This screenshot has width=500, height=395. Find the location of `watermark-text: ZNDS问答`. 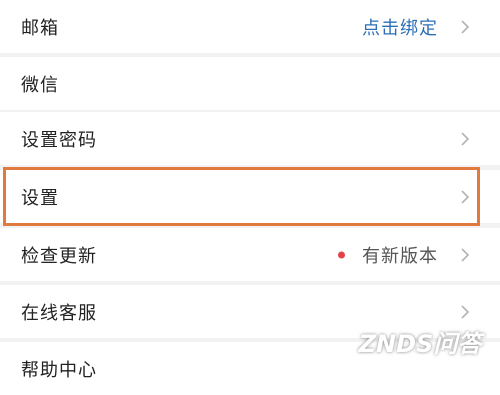

watermark-text: ZNDS问答 is located at coordinates (420, 344).